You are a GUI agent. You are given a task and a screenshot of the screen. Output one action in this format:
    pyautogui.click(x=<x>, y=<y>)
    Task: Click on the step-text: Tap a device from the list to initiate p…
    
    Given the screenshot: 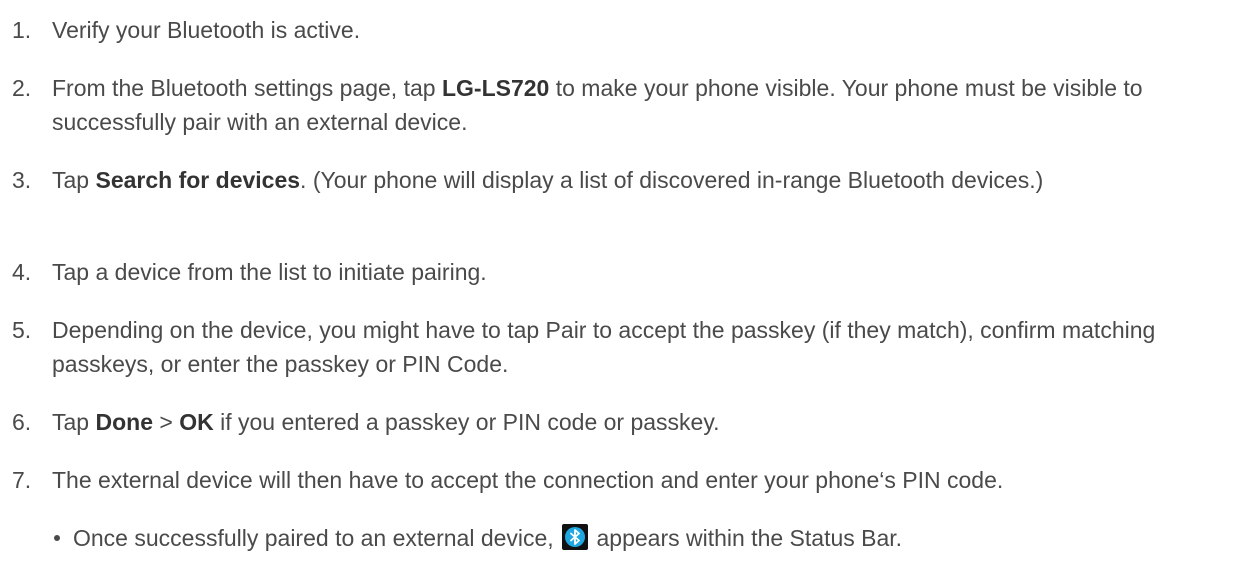 What is the action you would take?
    pyautogui.click(x=269, y=272)
    